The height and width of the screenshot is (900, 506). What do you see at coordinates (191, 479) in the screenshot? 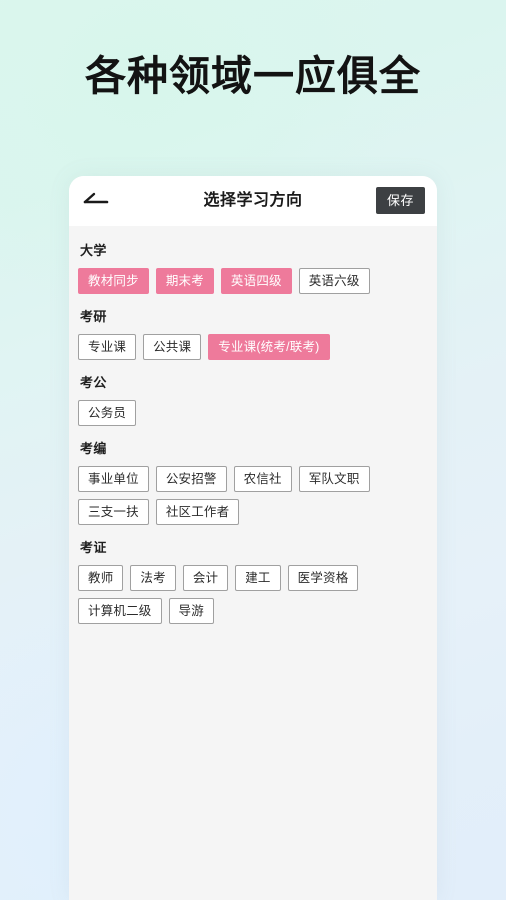
I see `chip: 公安招警` at bounding box center [191, 479].